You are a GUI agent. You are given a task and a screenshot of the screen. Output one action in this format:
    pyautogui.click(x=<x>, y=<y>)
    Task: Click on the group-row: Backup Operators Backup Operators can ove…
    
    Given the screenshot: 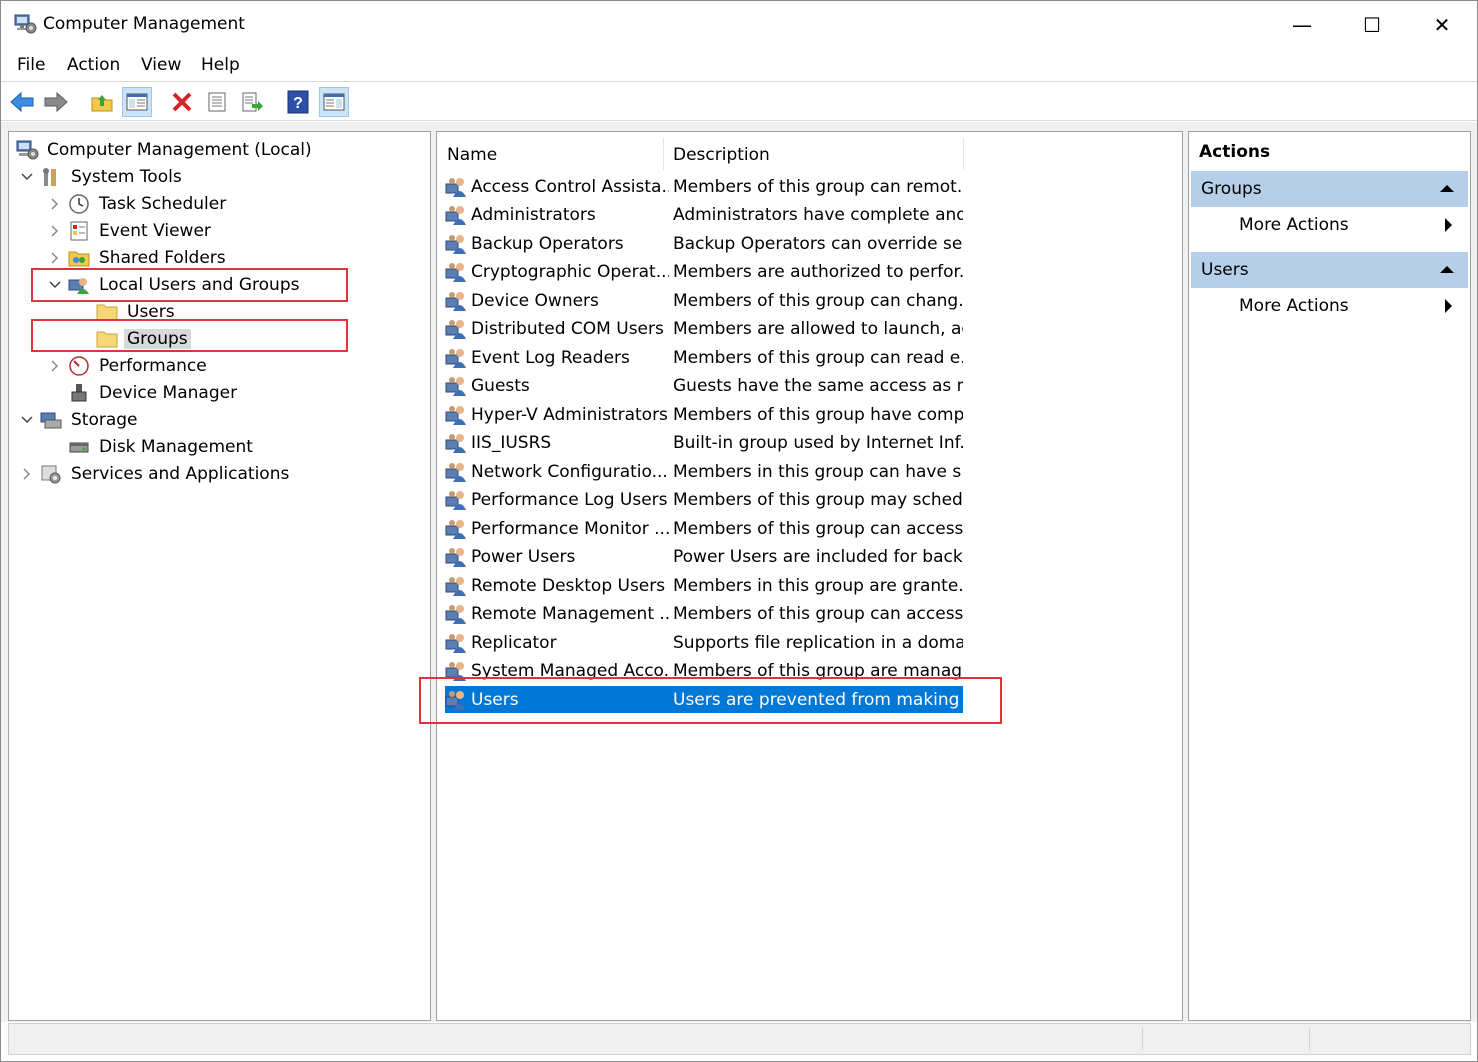 What is the action you would take?
    pyautogui.click(x=704, y=243)
    